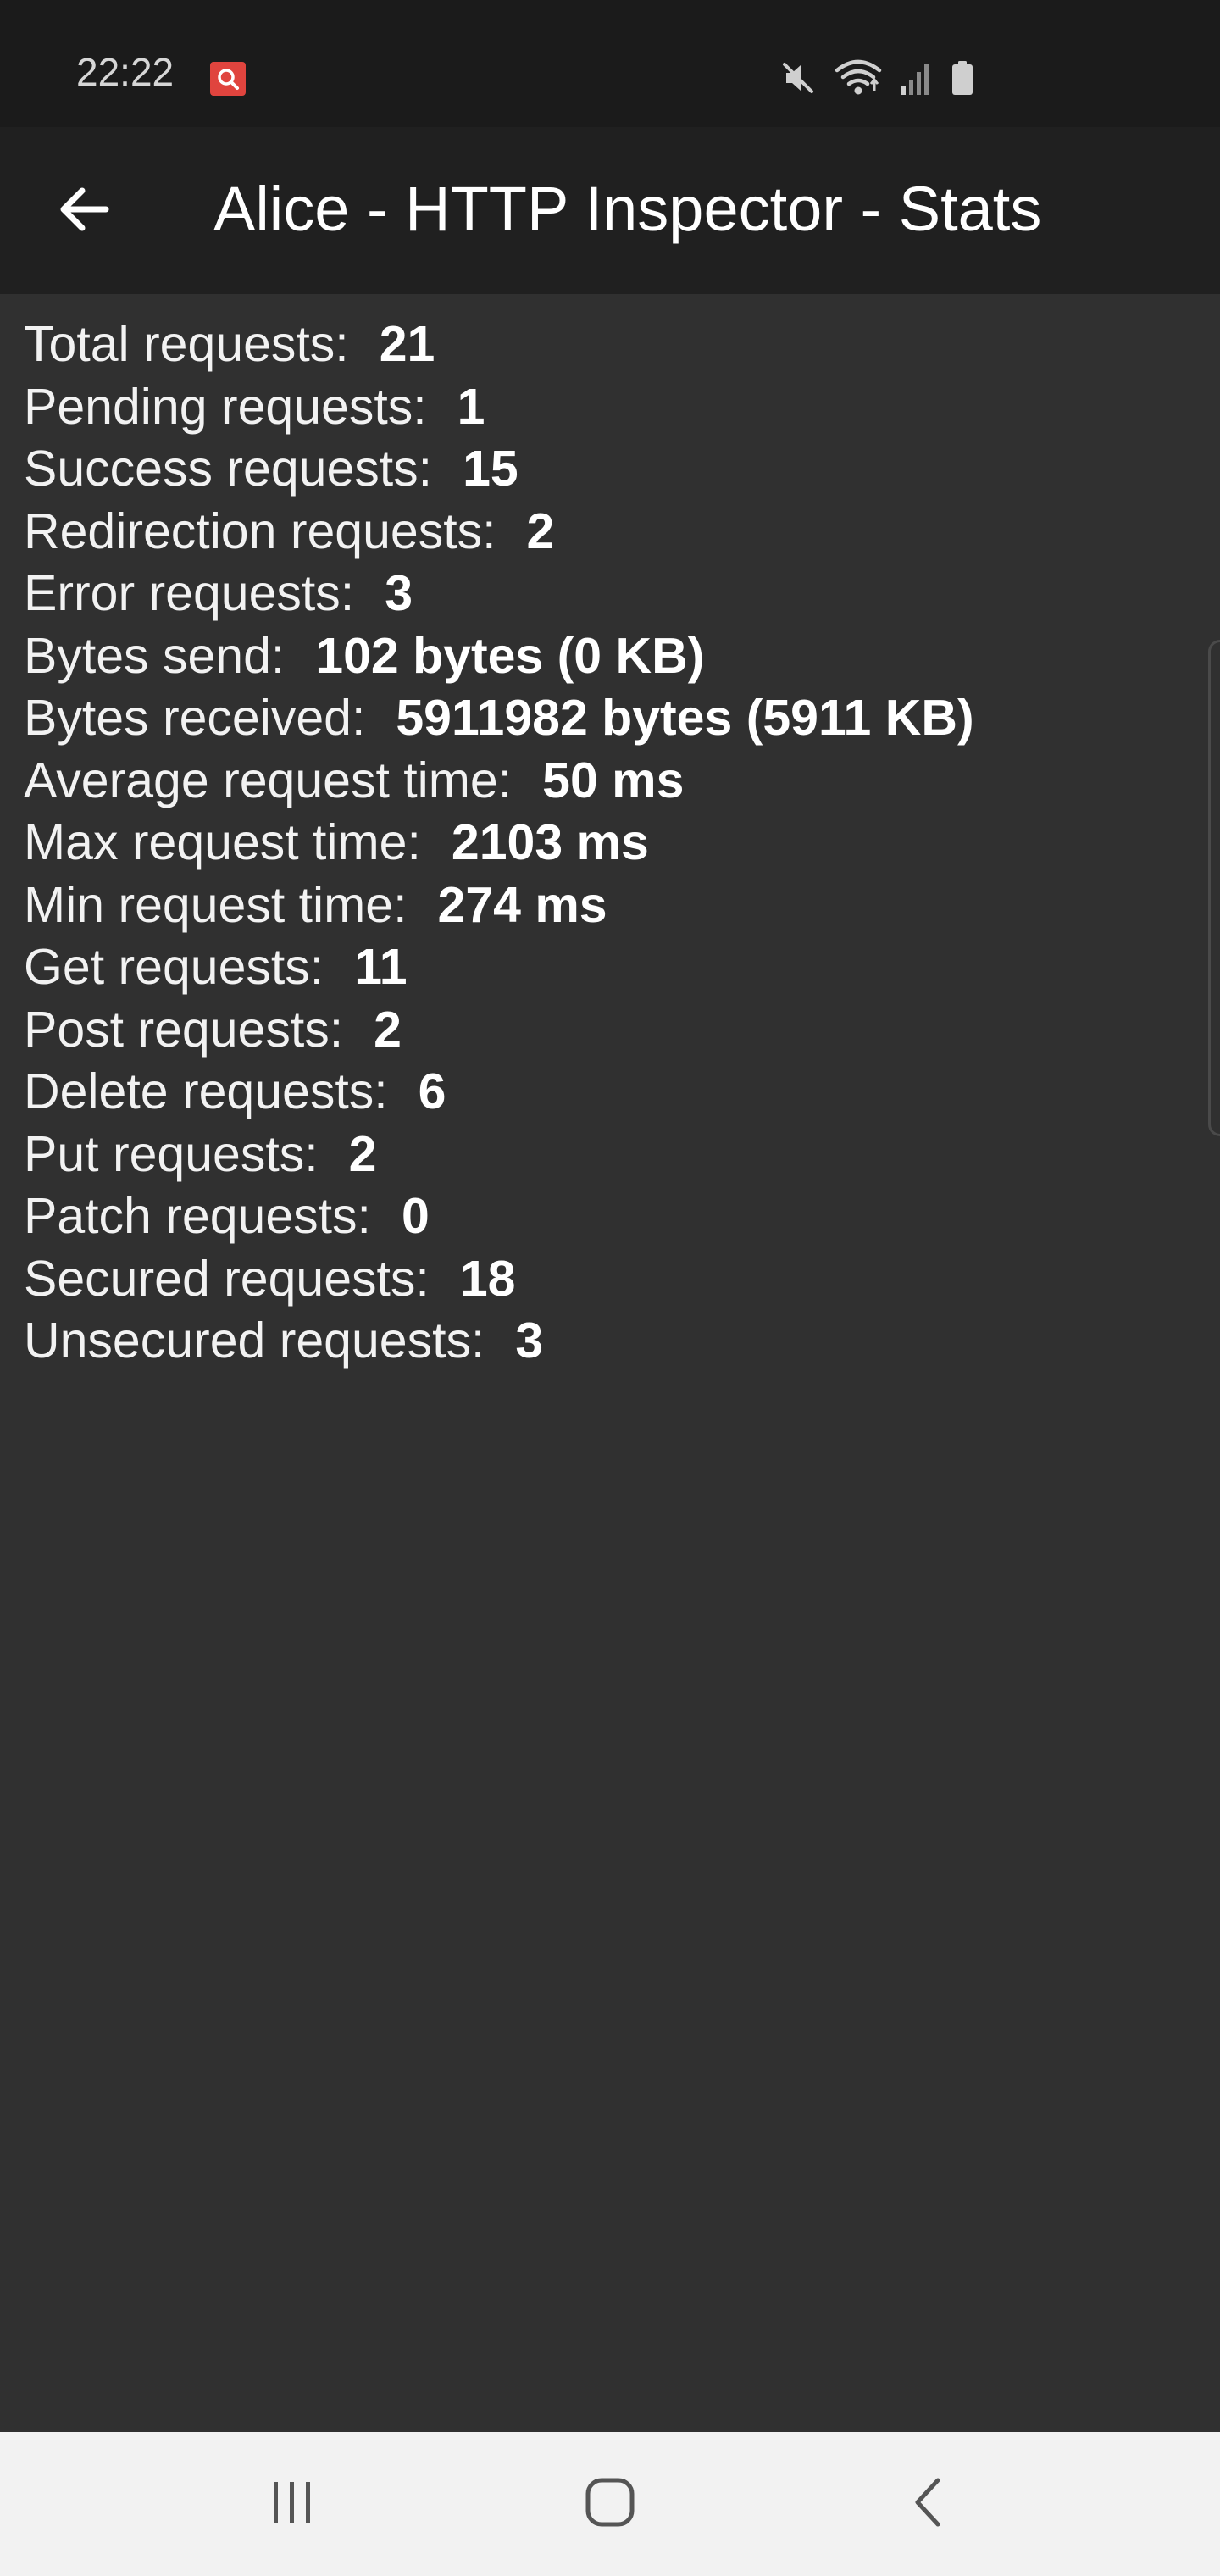  What do you see at coordinates (155, 655) in the screenshot?
I see `stat-label: Bytes send:` at bounding box center [155, 655].